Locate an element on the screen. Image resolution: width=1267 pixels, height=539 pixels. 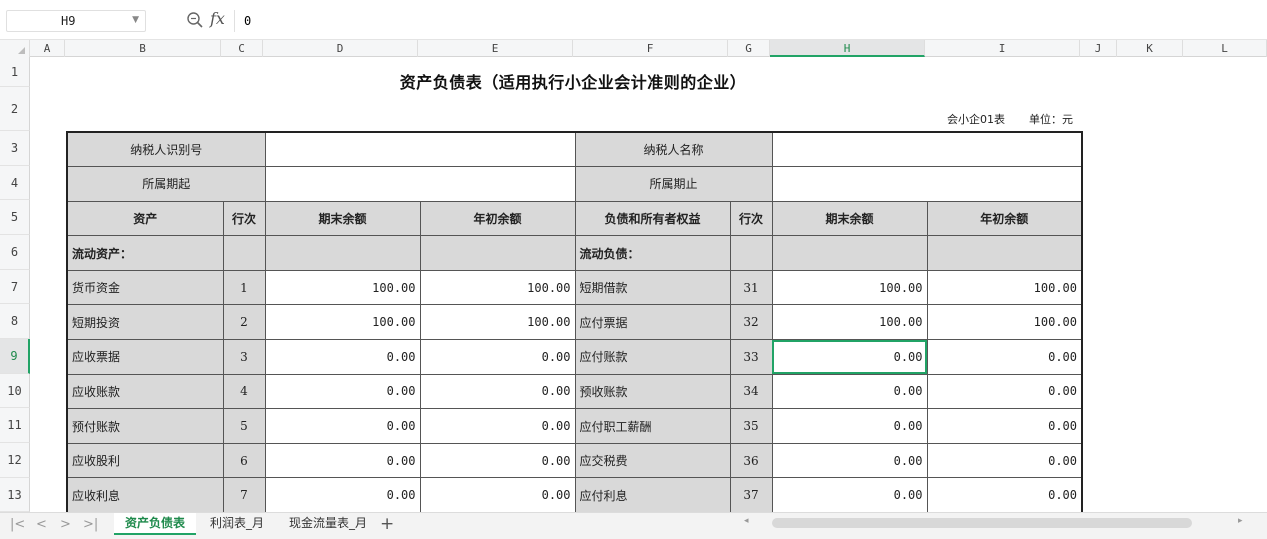
section-current-assets: 流动资产： is located at coordinates (145, 253).